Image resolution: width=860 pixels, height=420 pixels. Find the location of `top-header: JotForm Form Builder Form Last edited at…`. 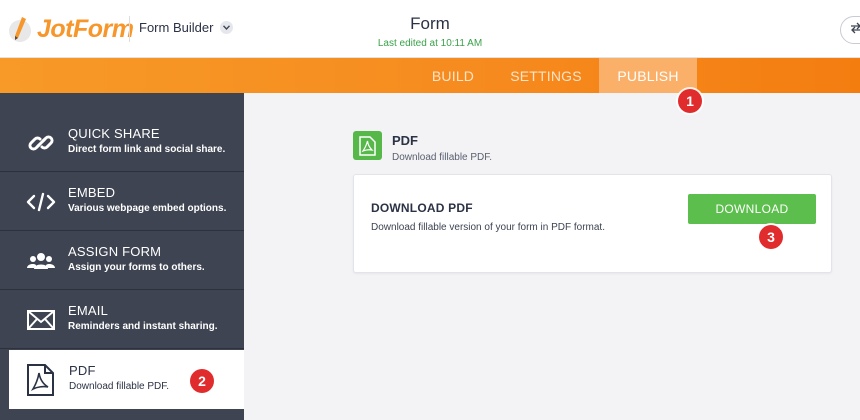

top-header: JotForm Form Builder Form Last edited at… is located at coordinates (430, 29).